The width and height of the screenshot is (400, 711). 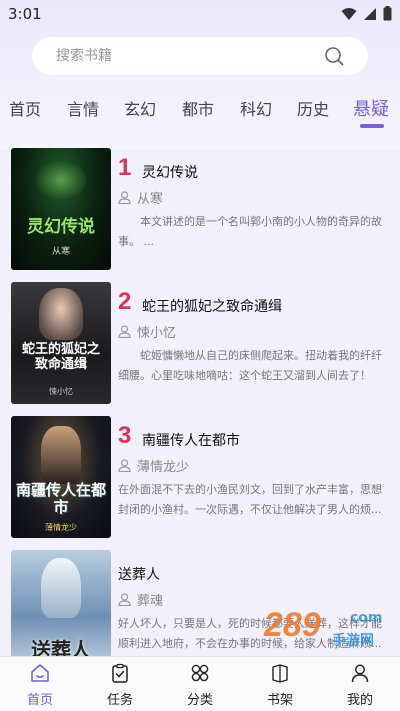 I want to click on book-title: 送葬人, so click(x=139, y=574).